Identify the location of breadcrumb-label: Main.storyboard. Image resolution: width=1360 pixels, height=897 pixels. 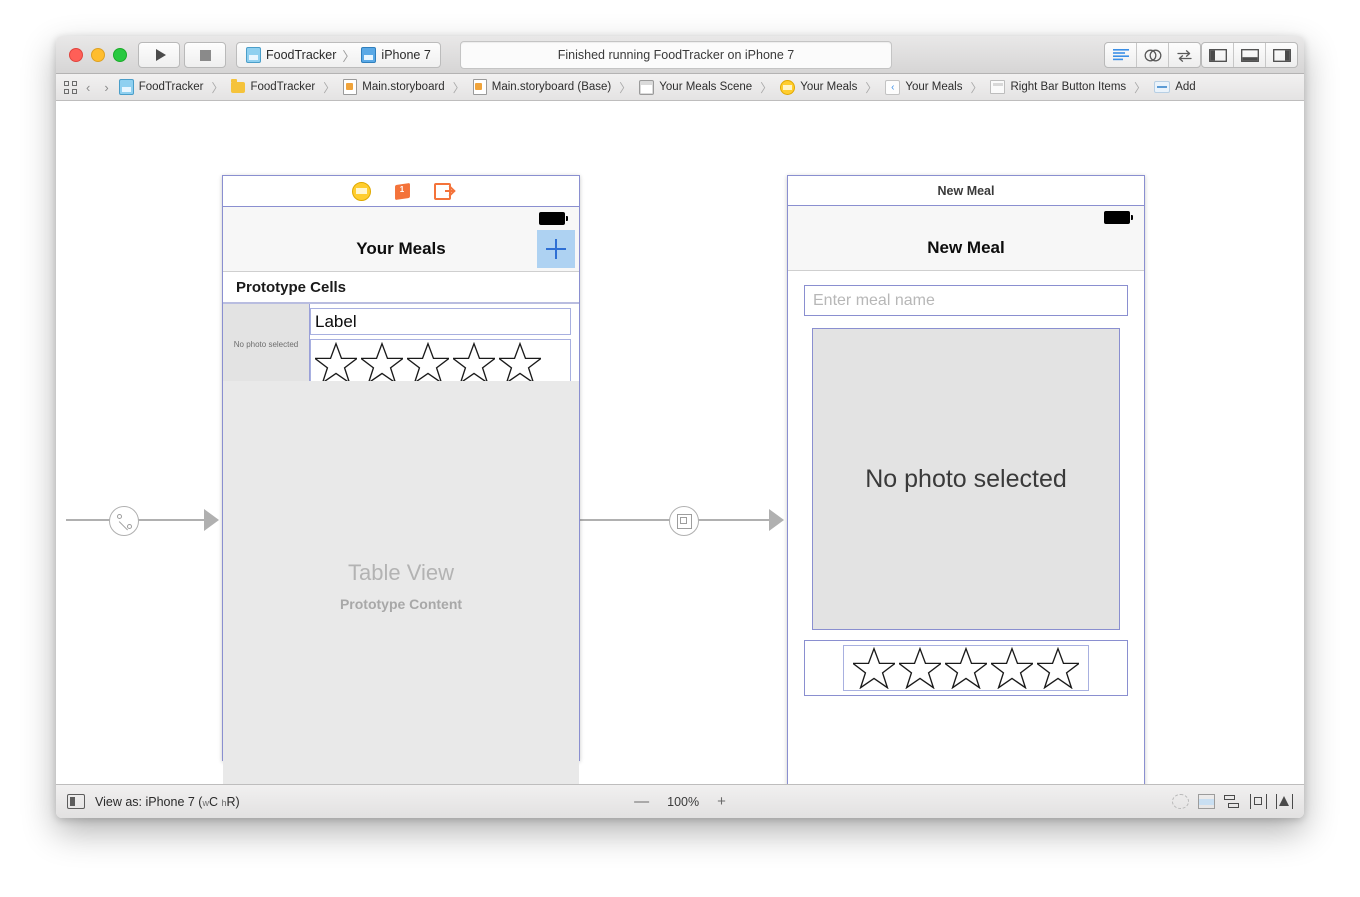
(403, 87).